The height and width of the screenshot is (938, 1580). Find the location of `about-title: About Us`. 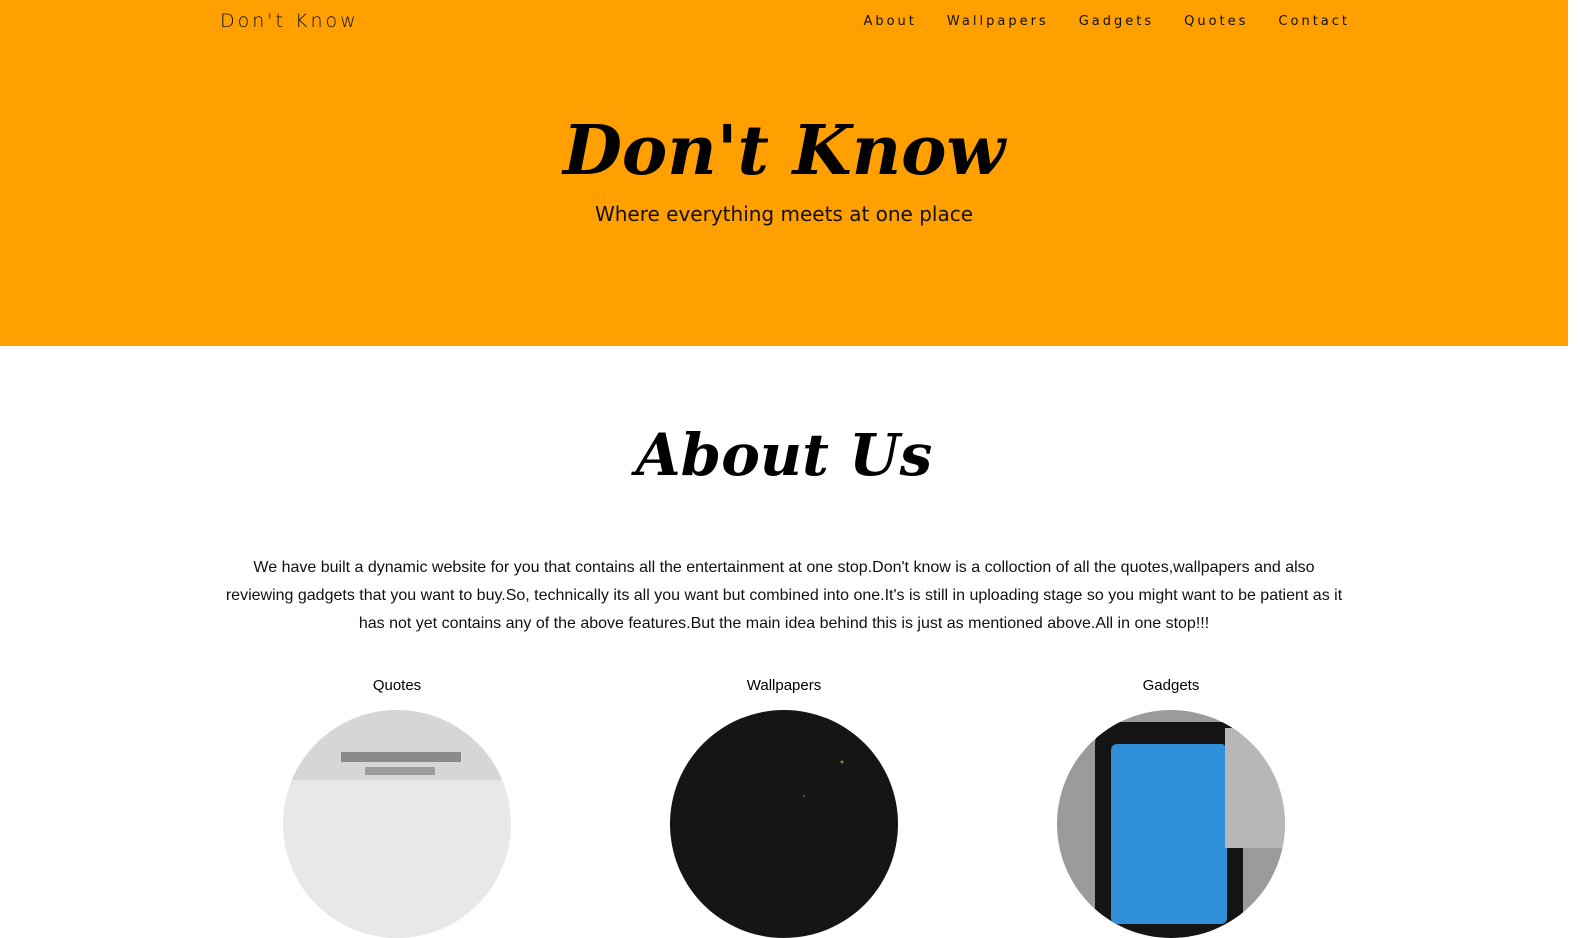

about-title: About Us is located at coordinates (784, 455).